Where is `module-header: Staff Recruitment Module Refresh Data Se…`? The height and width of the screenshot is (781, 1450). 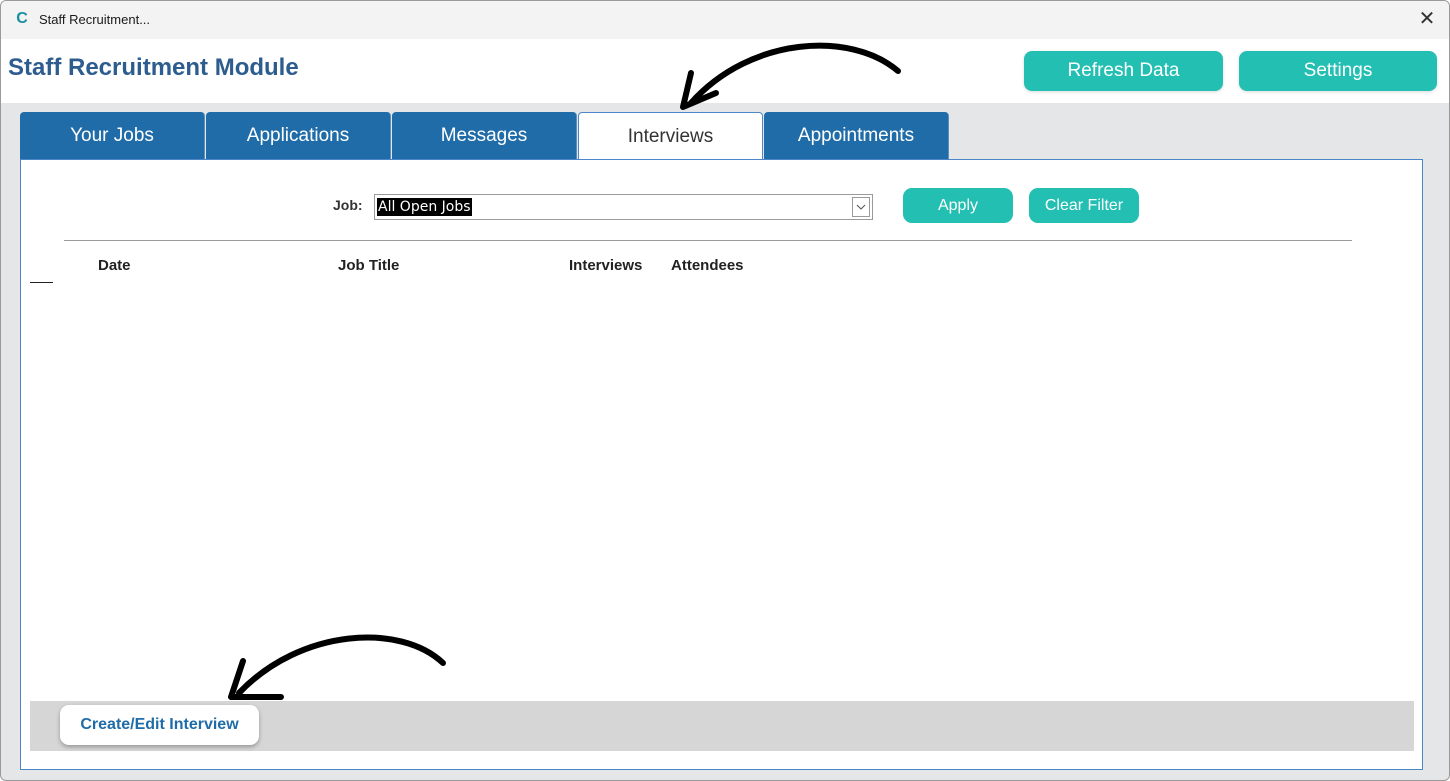 module-header: Staff Recruitment Module Refresh Data Se… is located at coordinates (725, 71).